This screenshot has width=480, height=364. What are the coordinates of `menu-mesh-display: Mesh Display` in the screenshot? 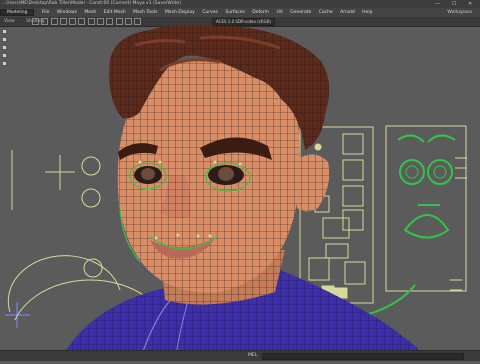 It's located at (180, 12).